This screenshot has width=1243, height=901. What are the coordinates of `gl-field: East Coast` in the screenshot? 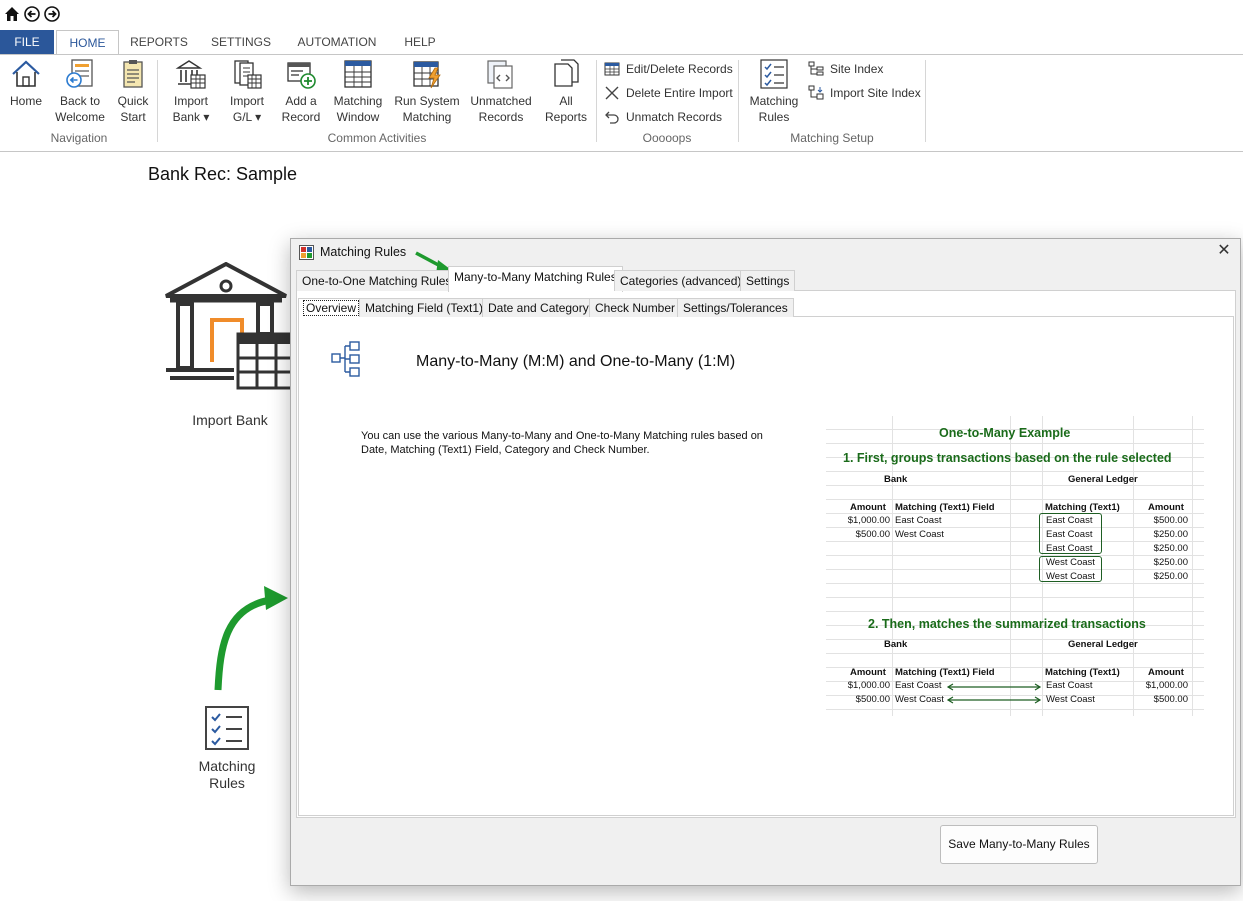 It's located at (1069, 685).